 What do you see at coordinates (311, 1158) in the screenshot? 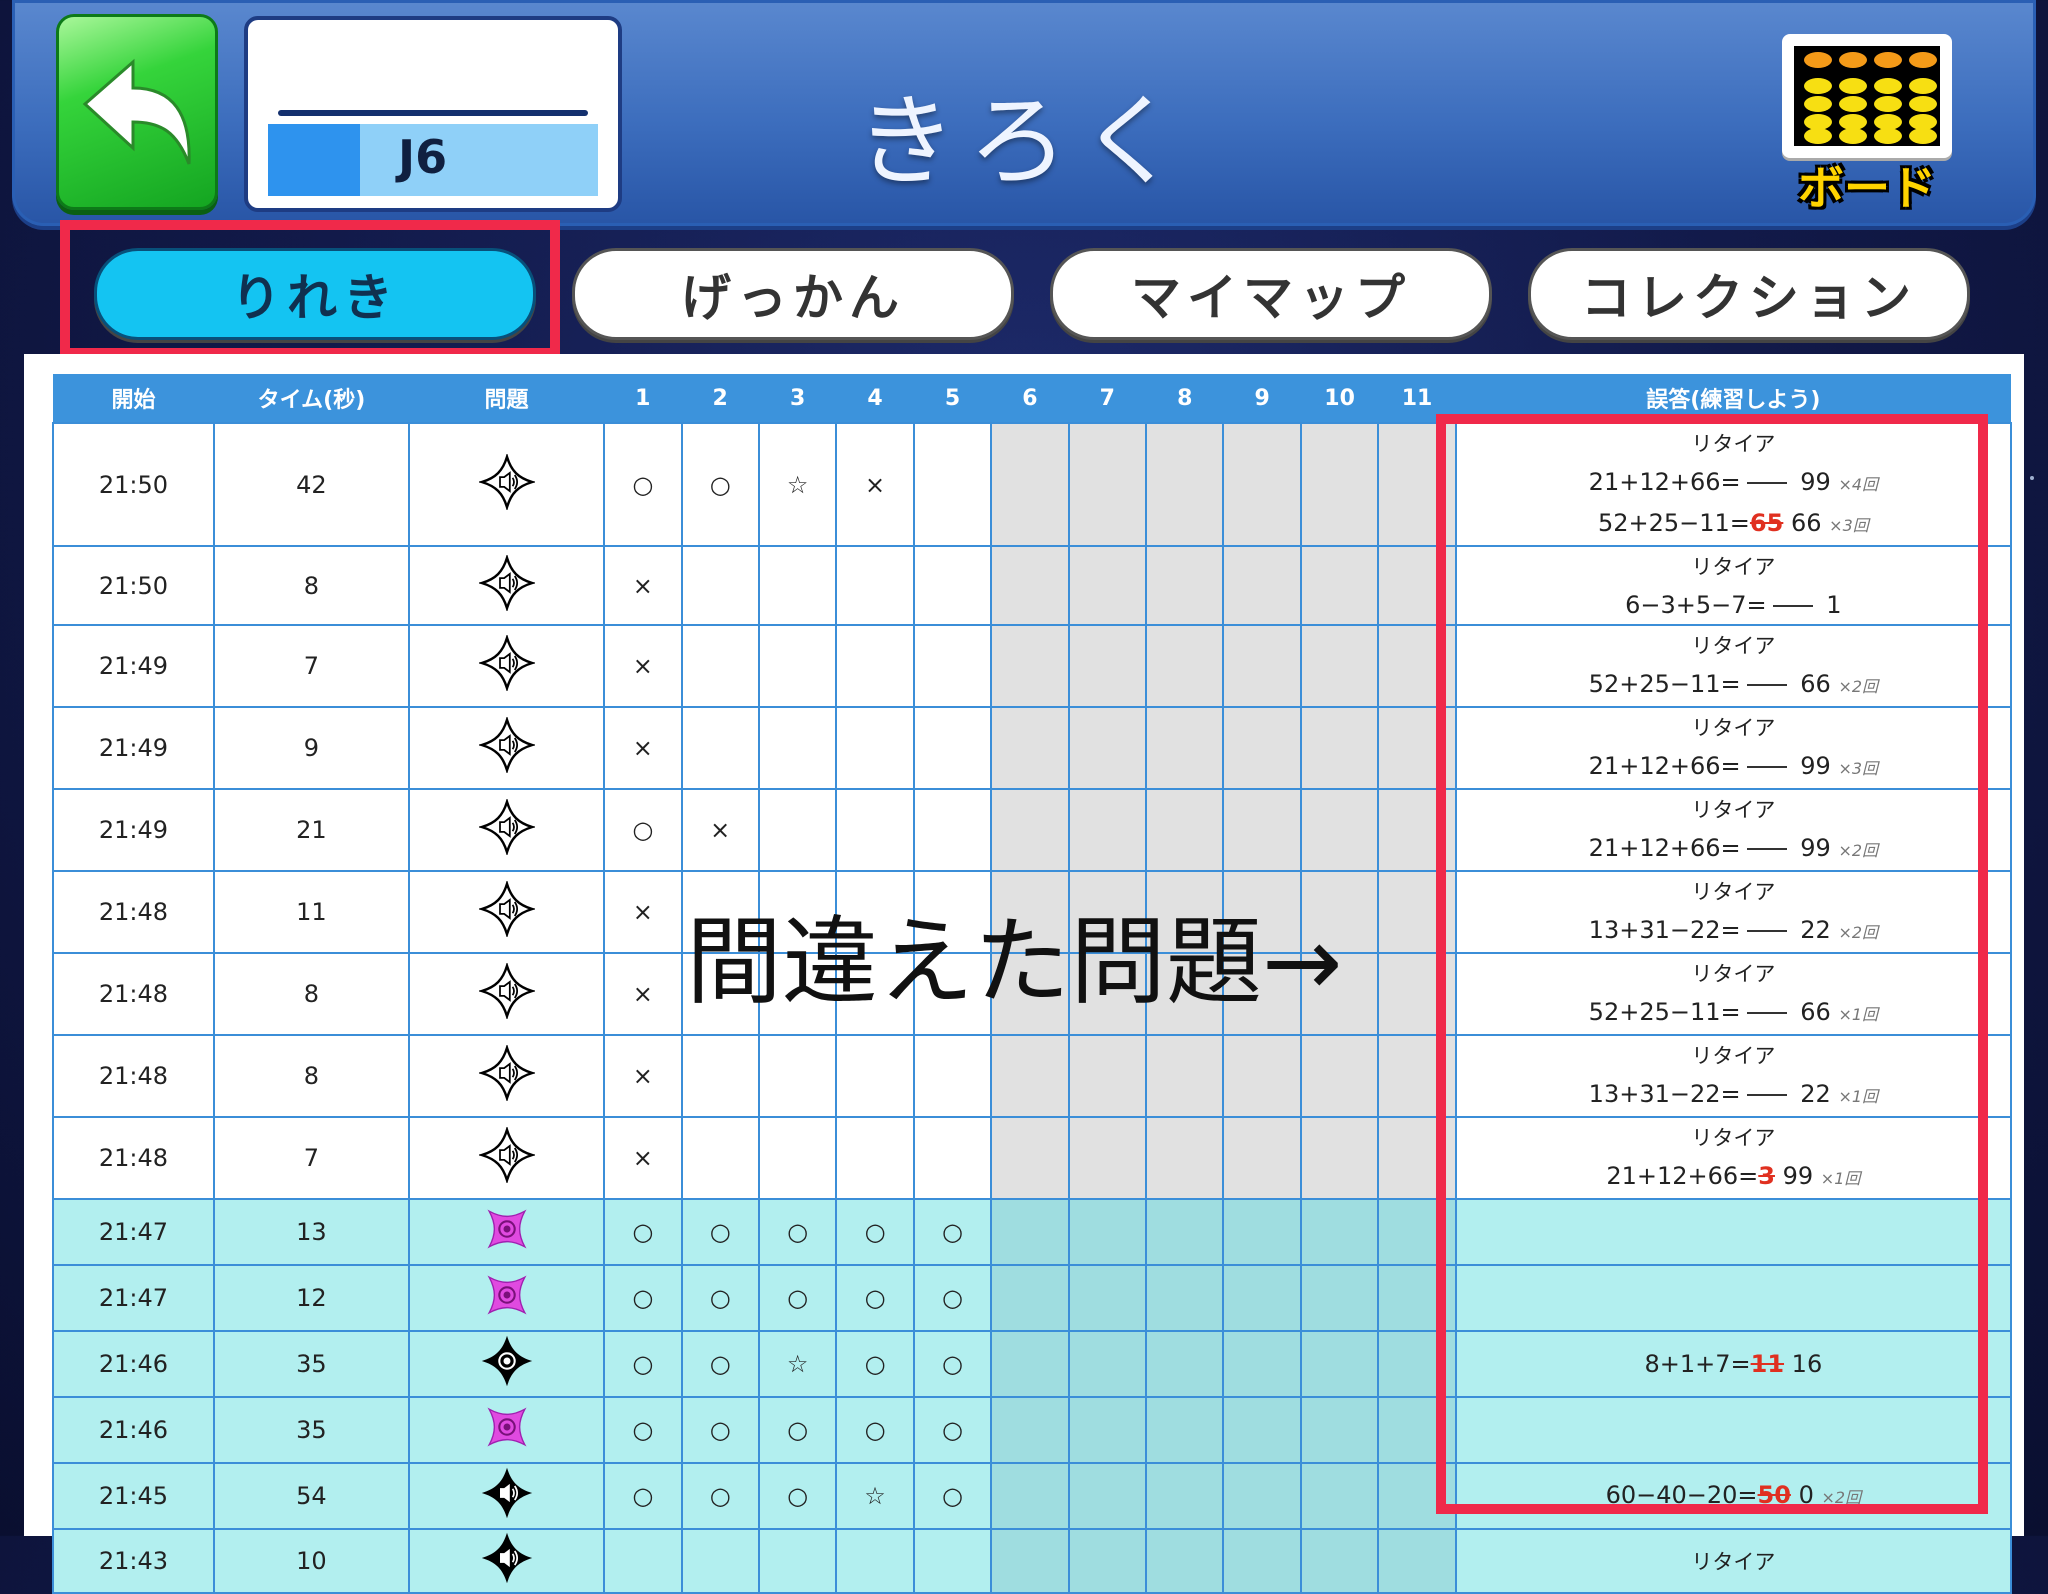
I see `time-cell: 7` at bounding box center [311, 1158].